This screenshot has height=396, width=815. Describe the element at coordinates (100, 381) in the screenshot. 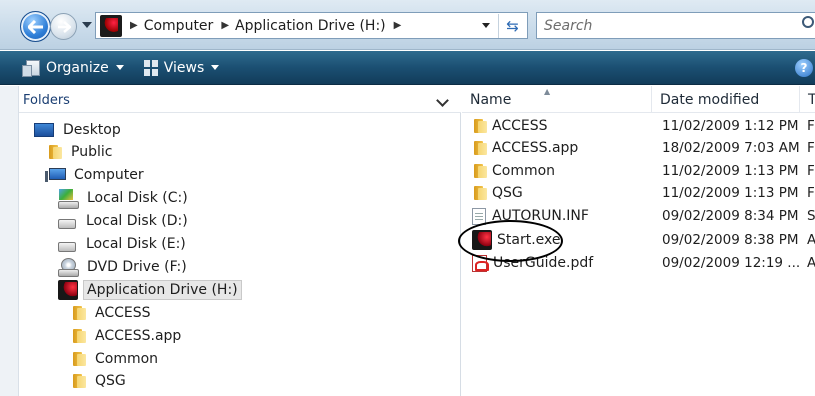

I see `tree-item-qsg: QSG` at that location.